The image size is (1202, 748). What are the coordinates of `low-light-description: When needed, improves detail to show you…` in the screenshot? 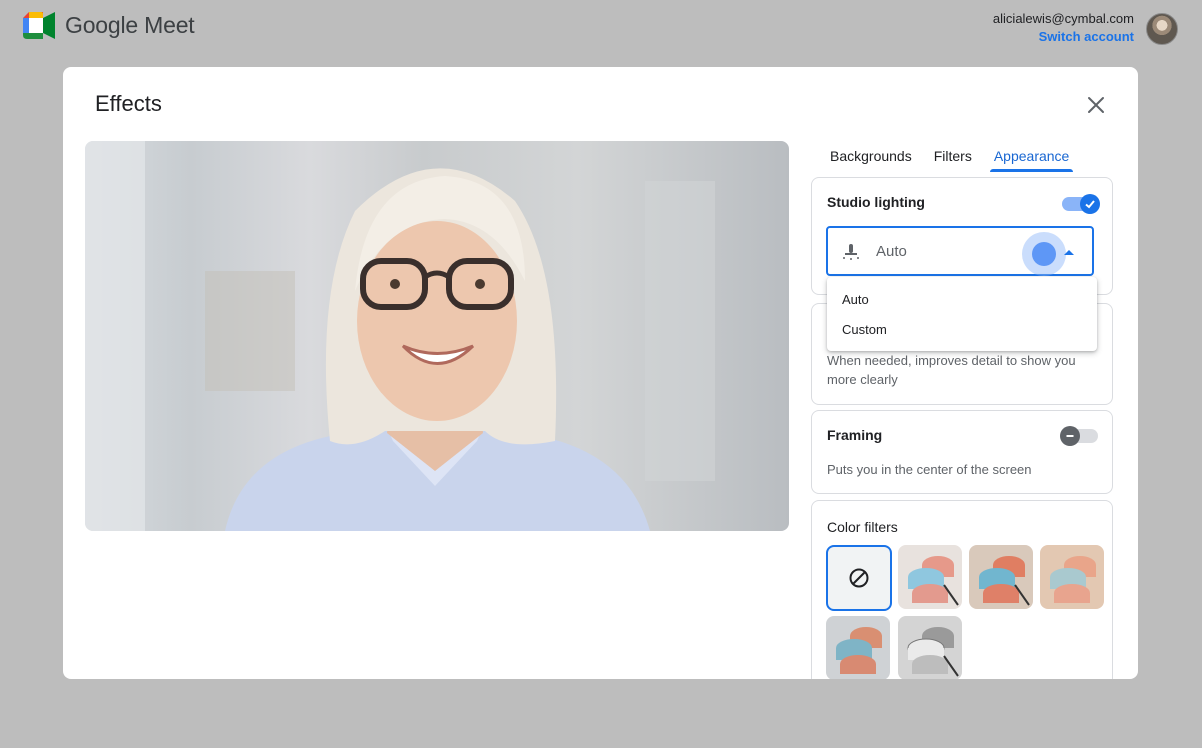 It's located at (951, 370).